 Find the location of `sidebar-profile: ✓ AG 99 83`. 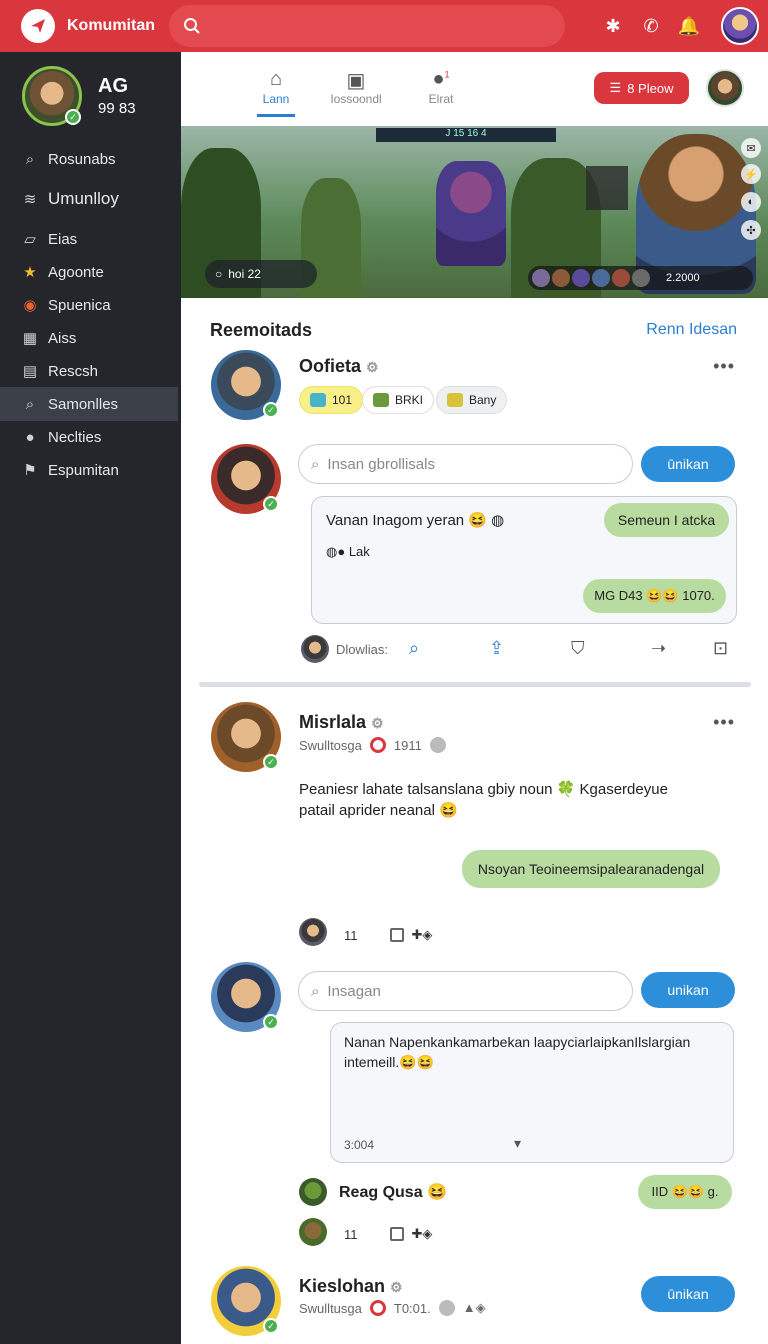

sidebar-profile: ✓ AG 99 83 is located at coordinates (90, 96).